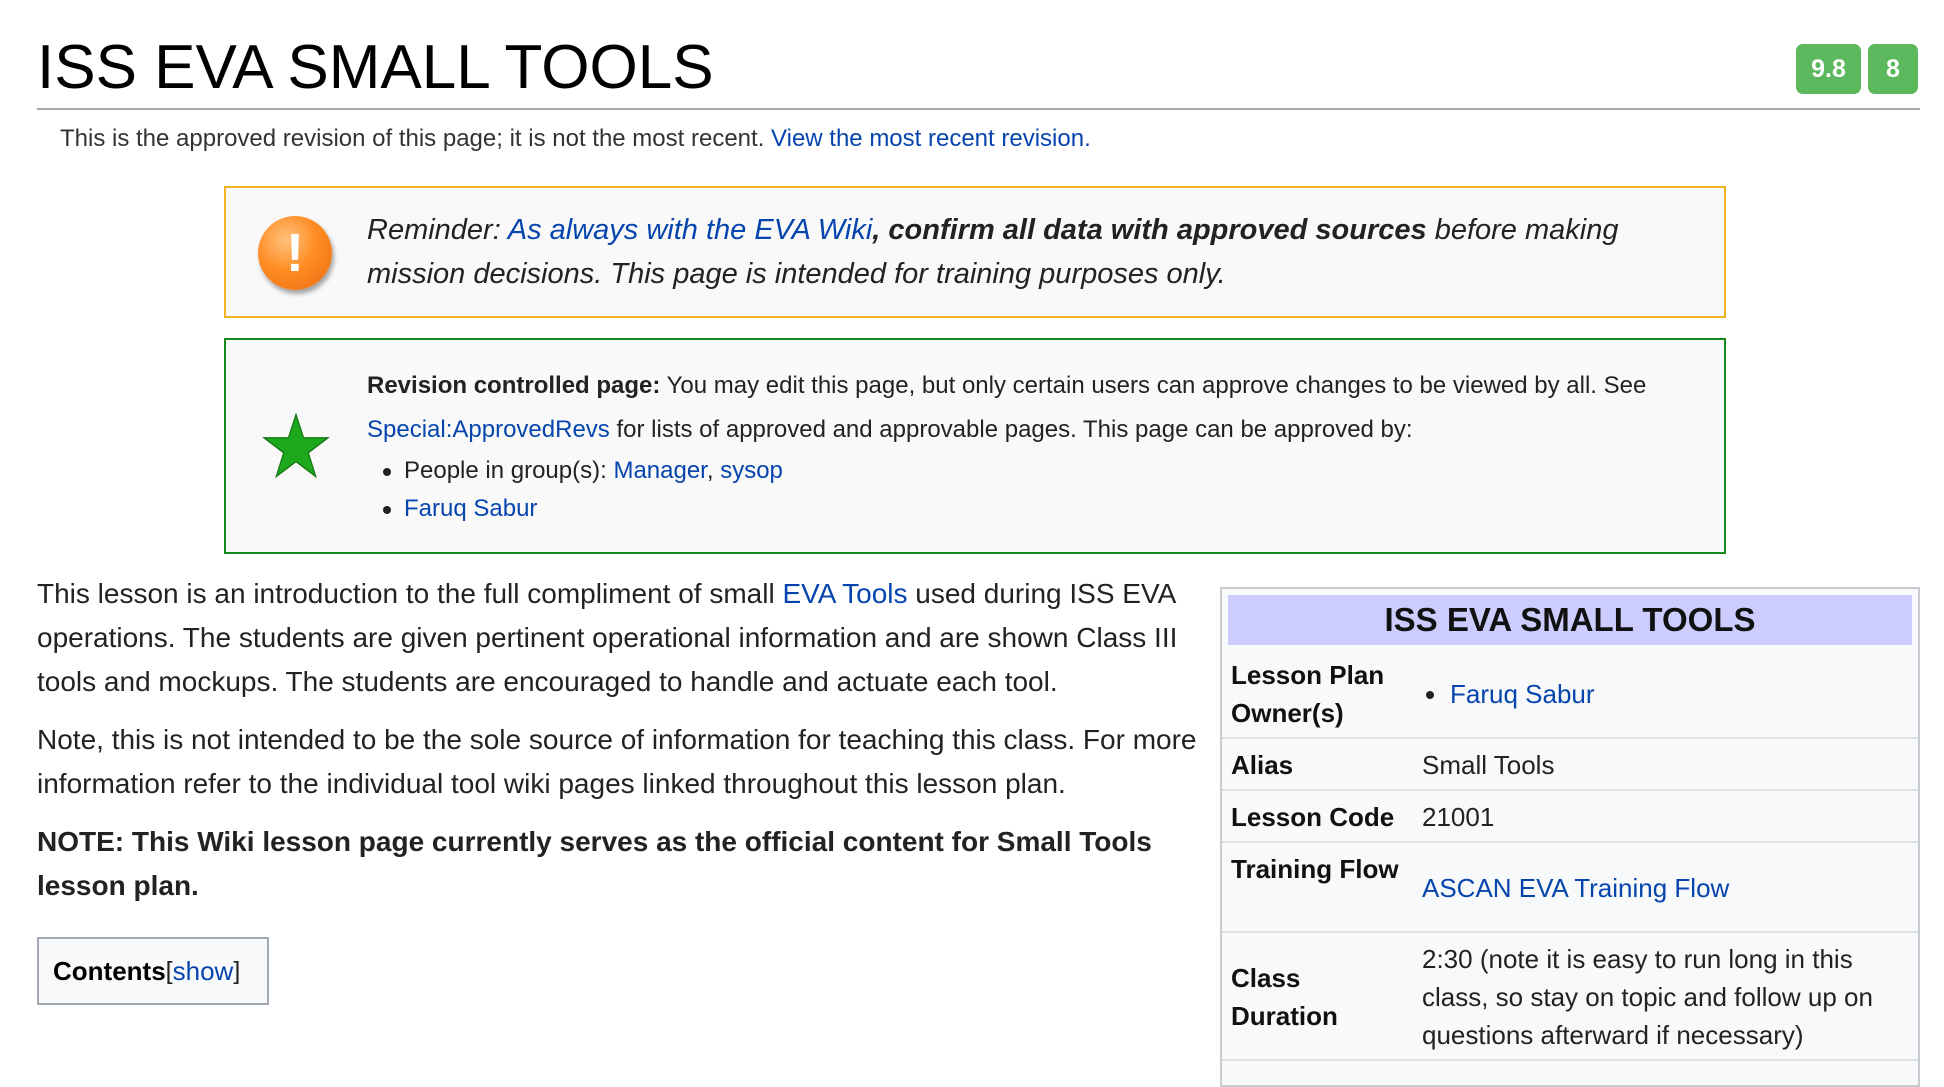 The height and width of the screenshot is (1087, 1944). I want to click on view-recent-revision-link: View the most recent revision., so click(931, 138).